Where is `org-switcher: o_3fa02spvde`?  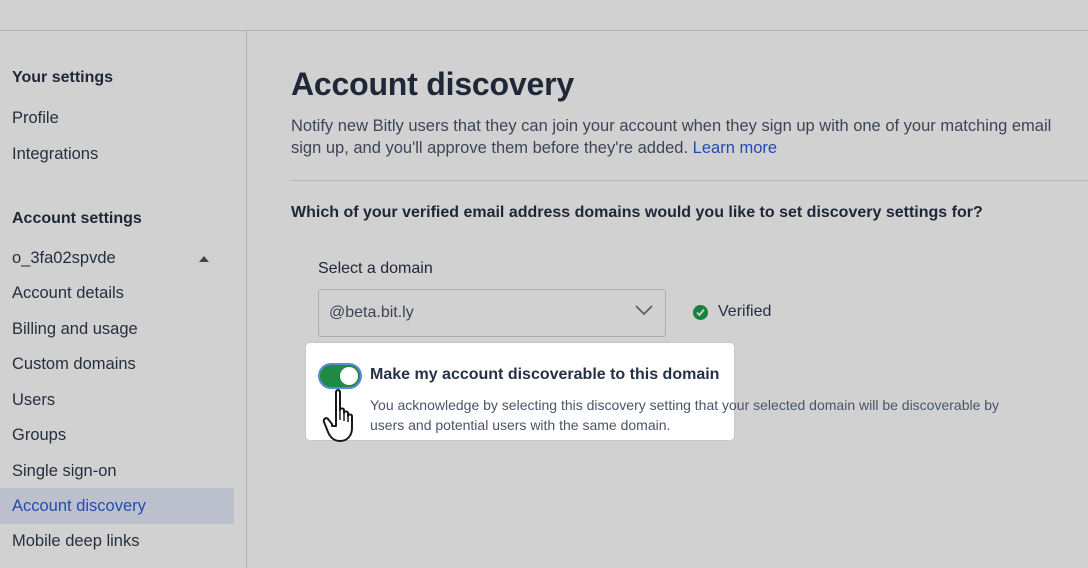
org-switcher: o_3fa02spvde is located at coordinates (64, 258).